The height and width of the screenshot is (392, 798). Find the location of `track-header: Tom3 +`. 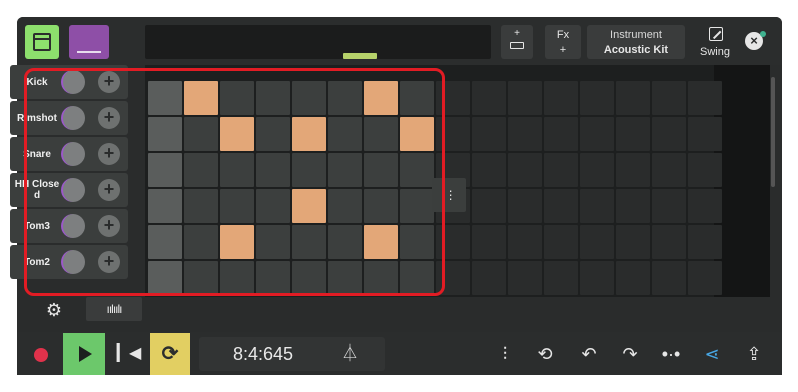

track-header: Tom3 + is located at coordinates (69, 226).